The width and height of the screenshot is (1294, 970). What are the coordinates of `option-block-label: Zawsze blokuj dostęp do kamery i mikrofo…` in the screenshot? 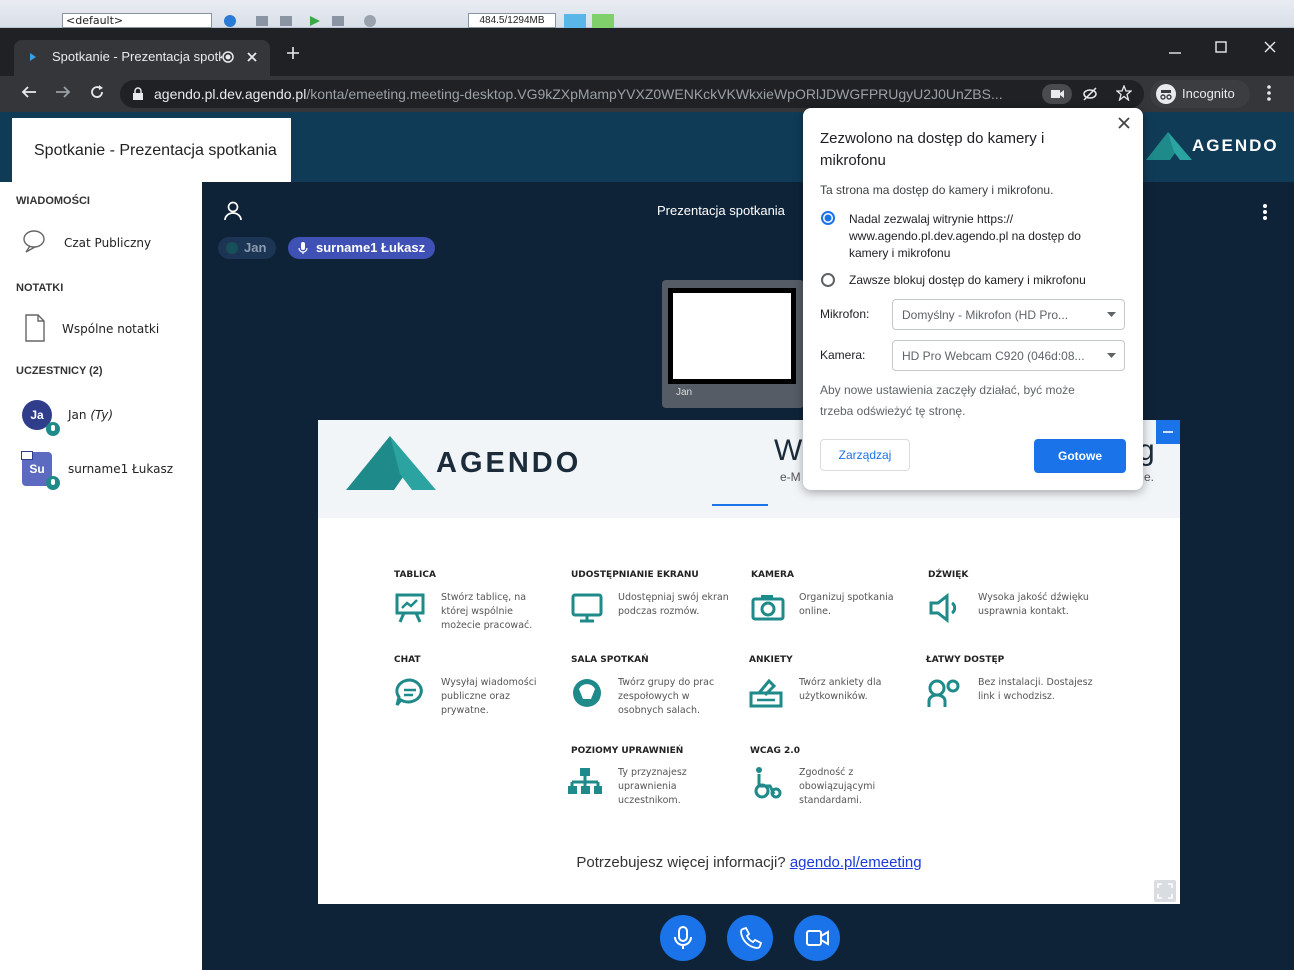 It's located at (967, 280).